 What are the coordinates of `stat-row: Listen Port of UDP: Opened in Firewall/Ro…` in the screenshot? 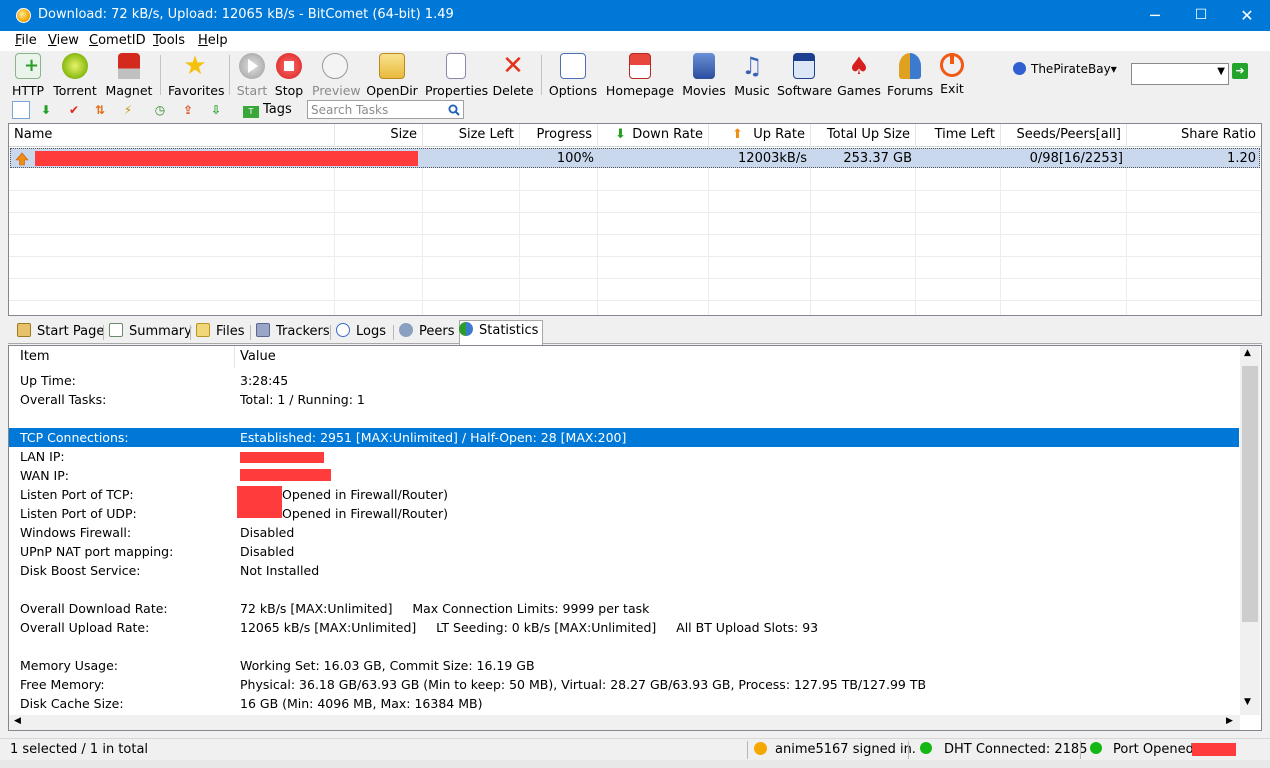 It's located at (624, 513).